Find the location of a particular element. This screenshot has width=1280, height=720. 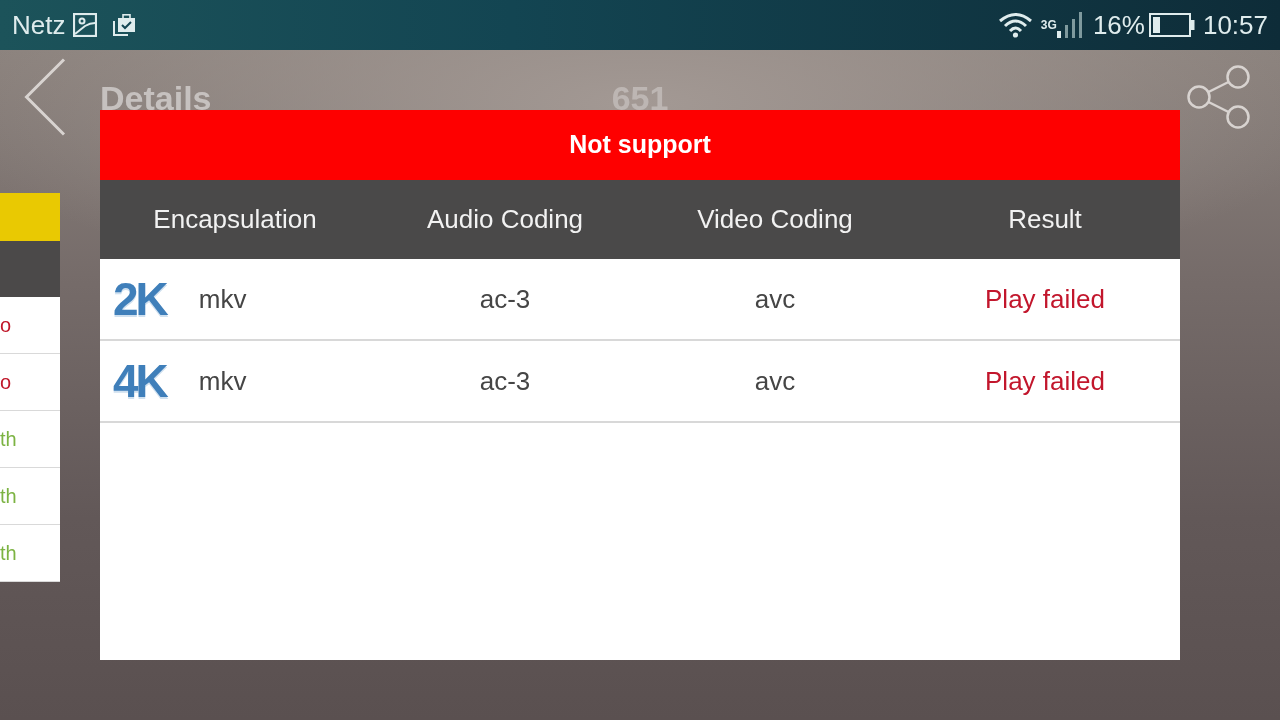

briefcase-check-icon is located at coordinates (125, 25).